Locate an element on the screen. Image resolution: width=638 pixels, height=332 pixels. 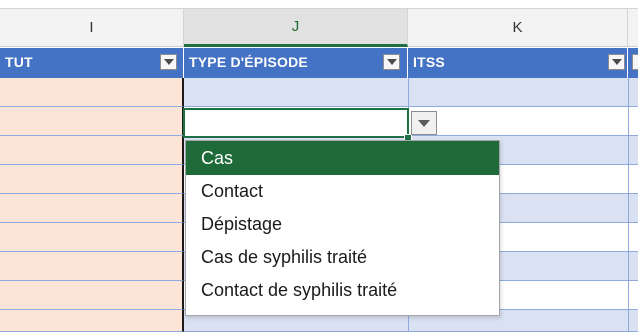
filter-button-itss is located at coordinates (616, 62).